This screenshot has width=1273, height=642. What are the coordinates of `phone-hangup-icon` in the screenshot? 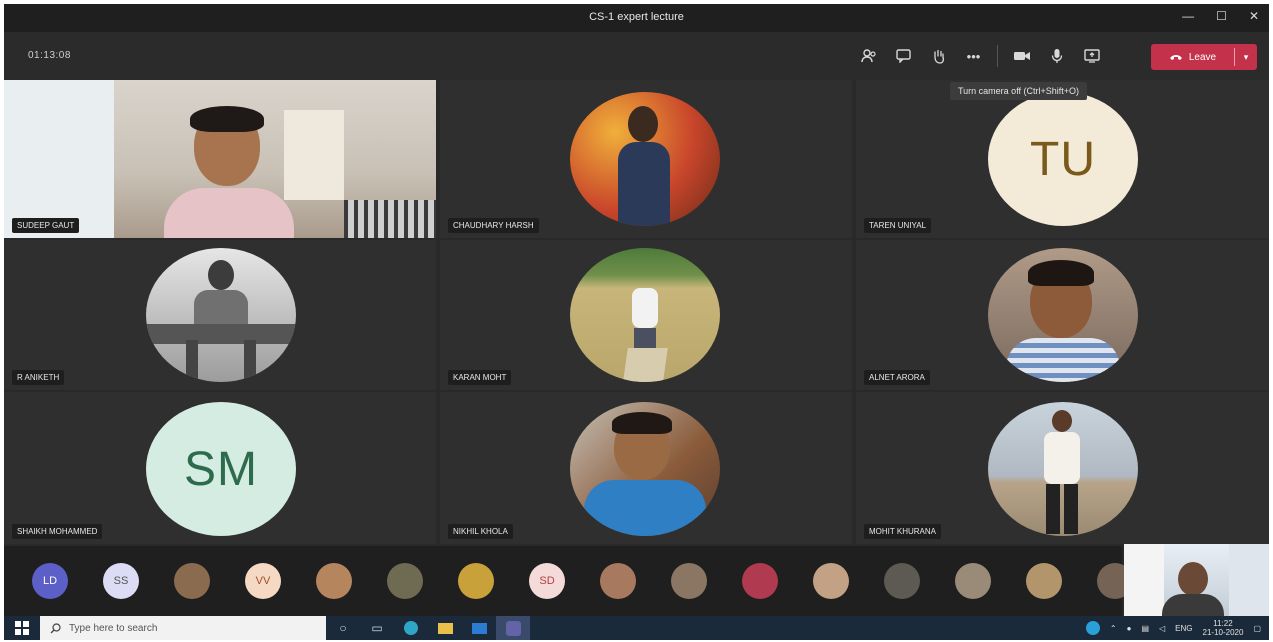 It's located at (1175, 57).